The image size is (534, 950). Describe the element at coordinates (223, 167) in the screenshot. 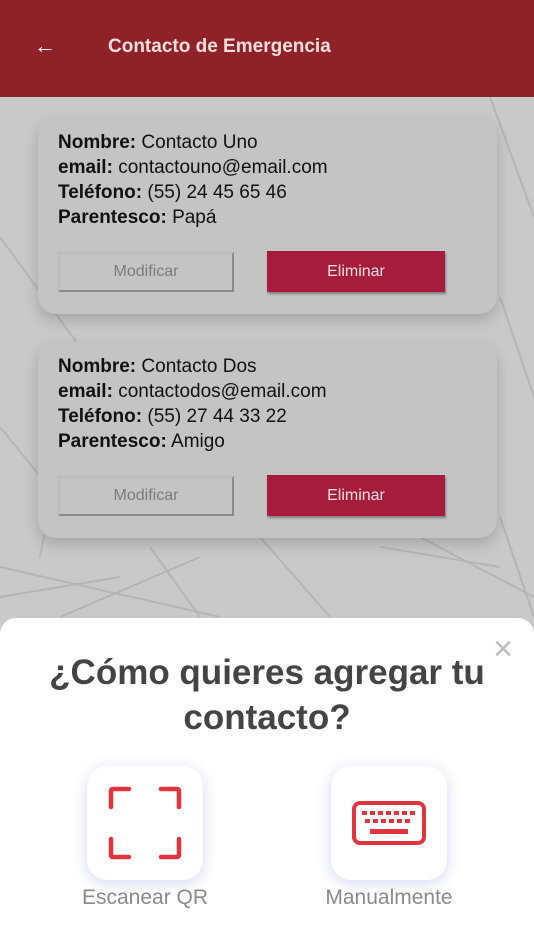

I see `contact-email: contactouno@email.com` at that location.